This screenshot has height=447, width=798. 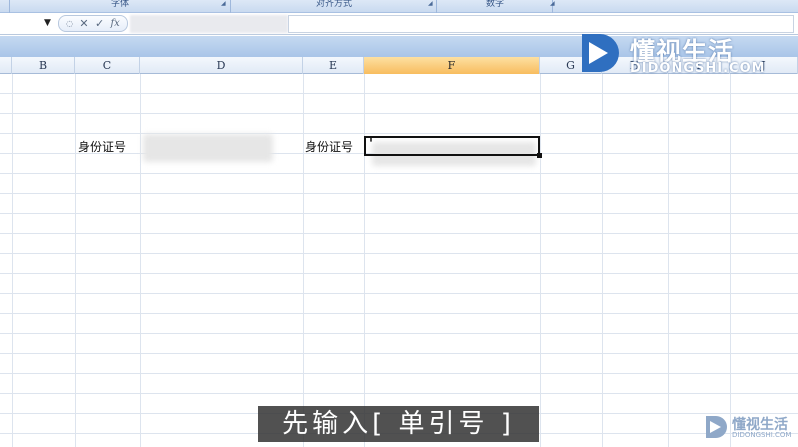 I want to click on watermark-d-play-icon, so click(x=600, y=53).